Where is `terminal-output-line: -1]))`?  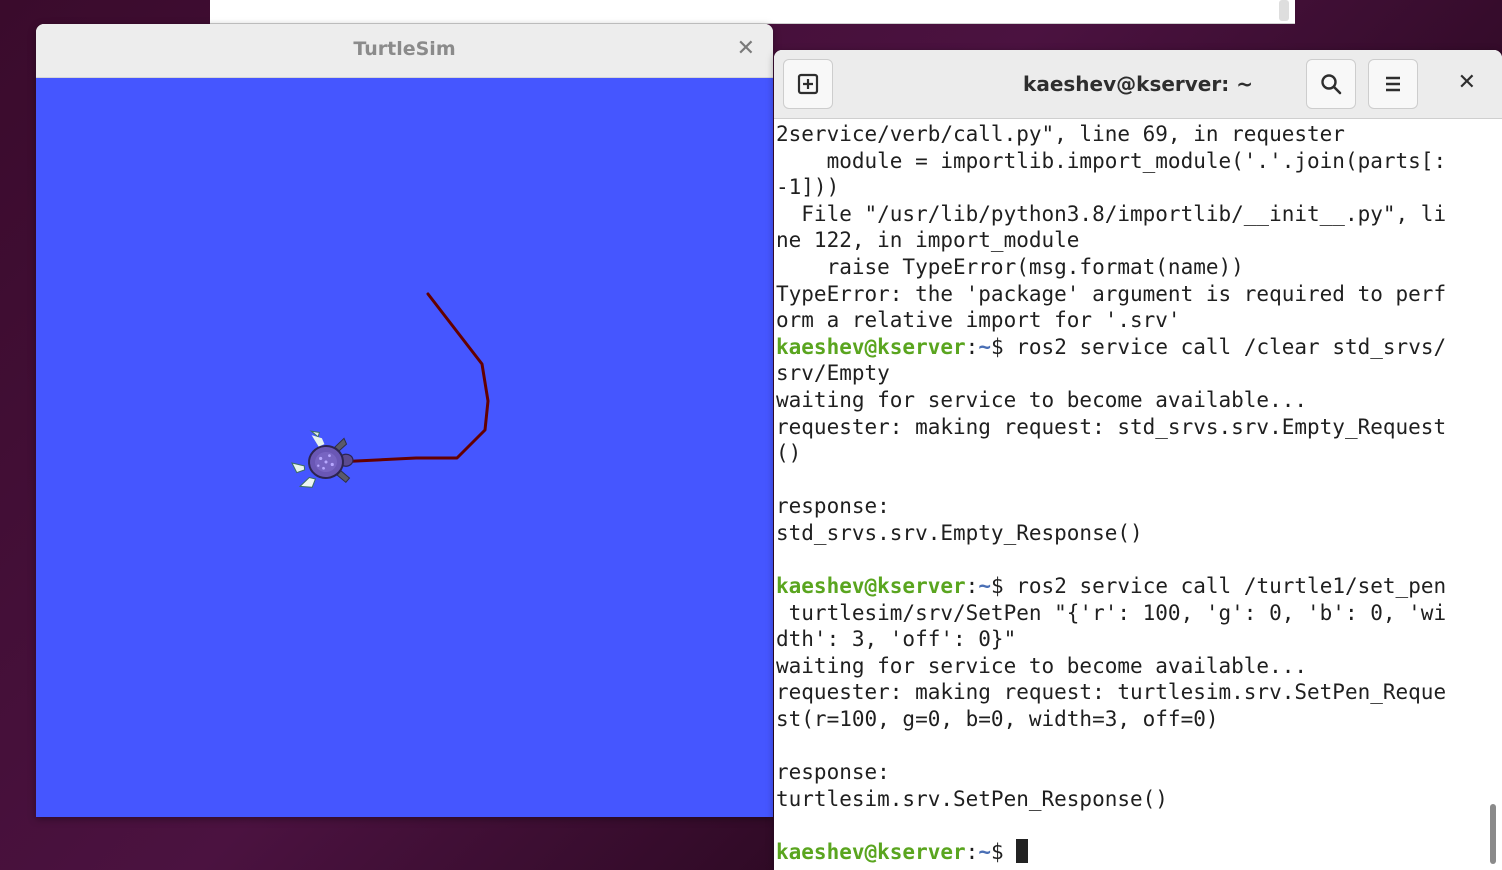 terminal-output-line: -1])) is located at coordinates (808, 187).